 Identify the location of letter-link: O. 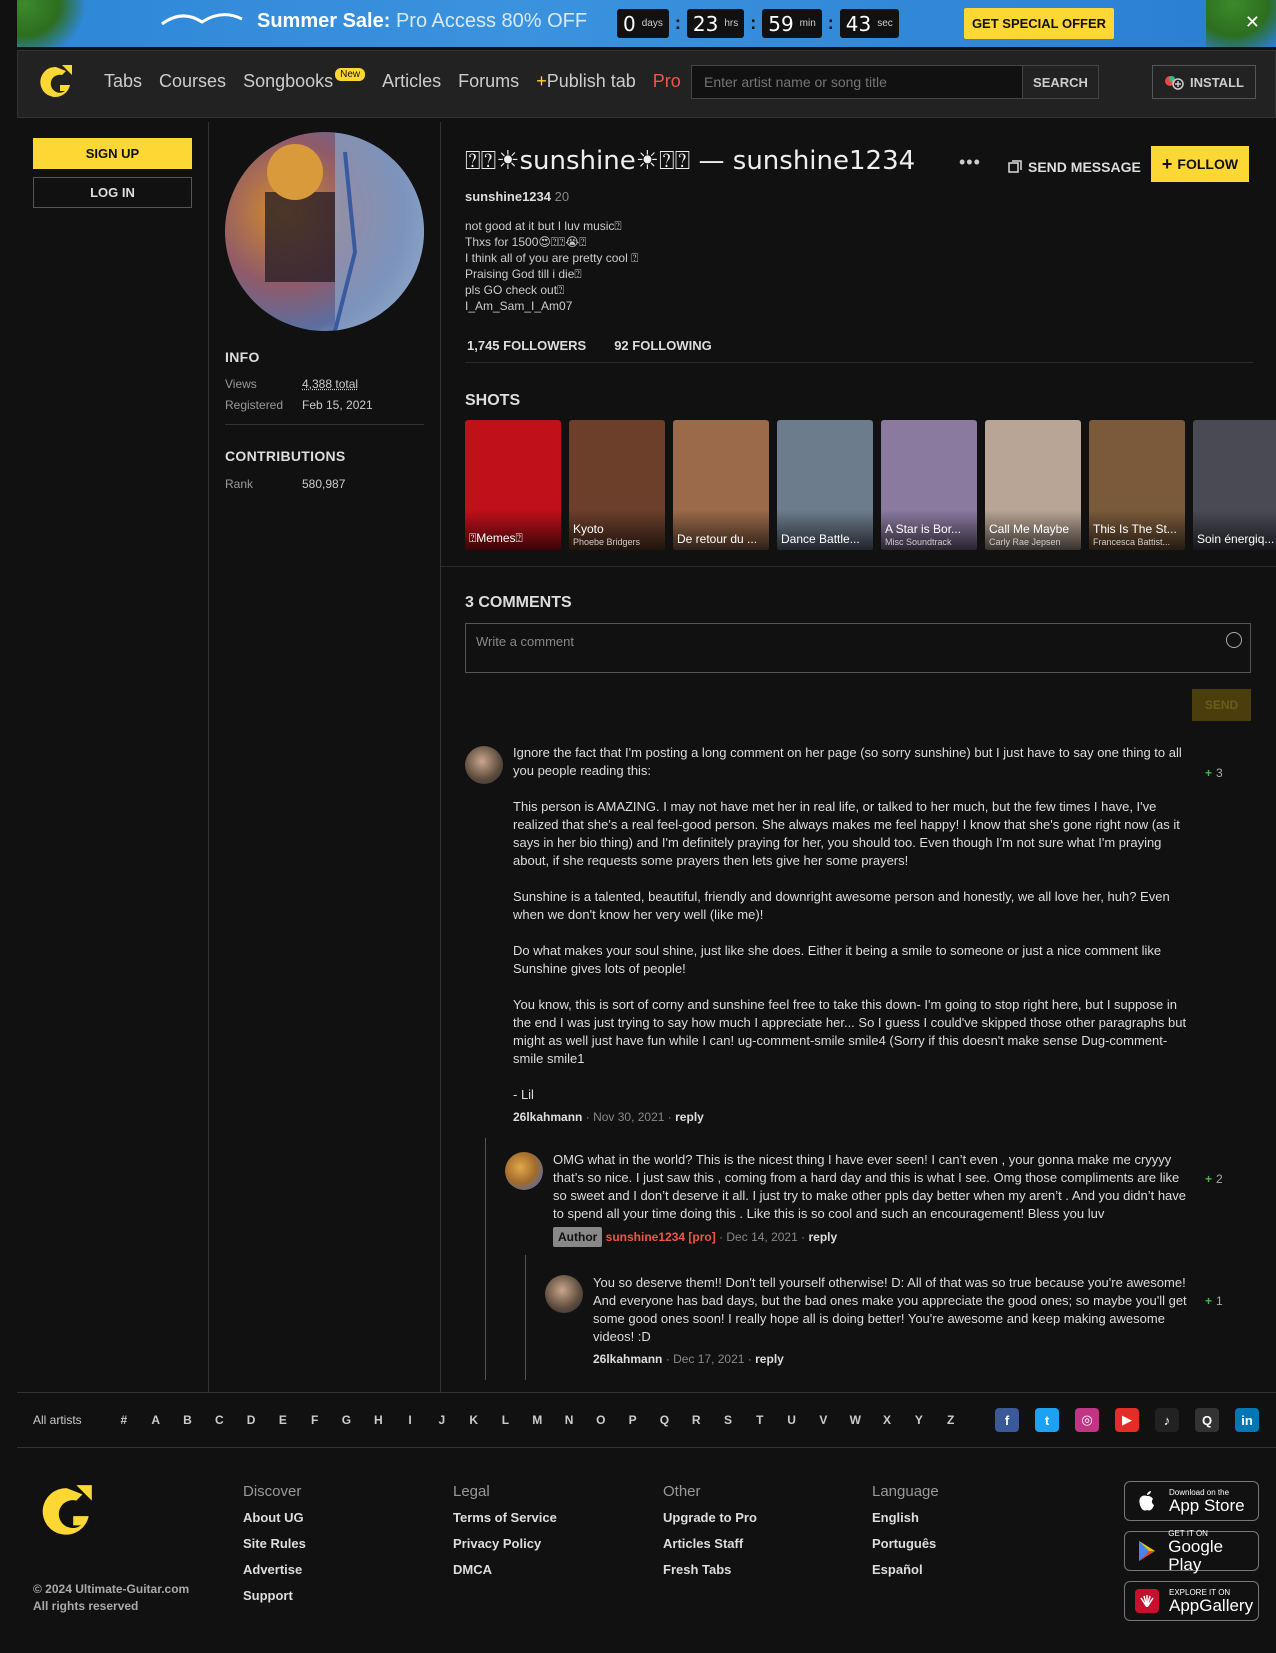
(601, 1420).